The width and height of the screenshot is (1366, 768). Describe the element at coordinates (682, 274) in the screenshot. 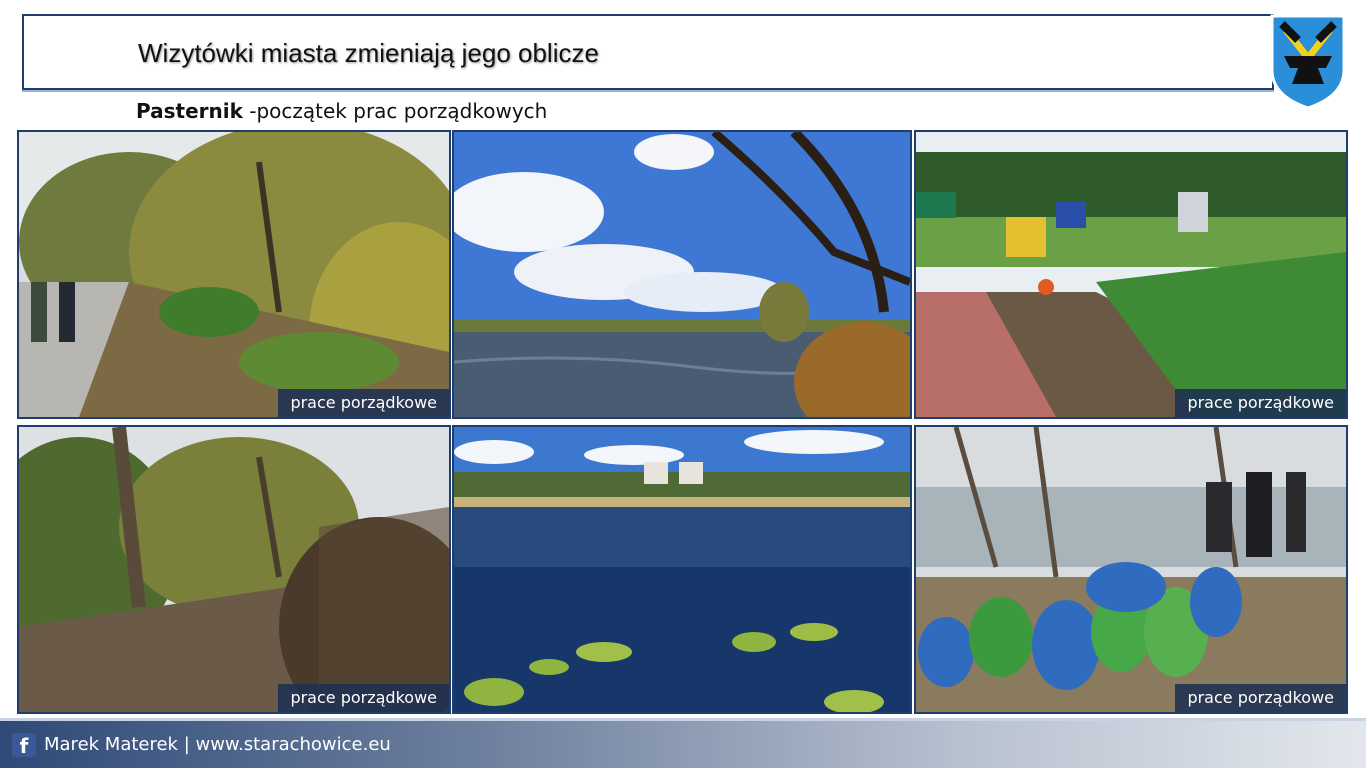

I see `photo-lake-sky` at that location.